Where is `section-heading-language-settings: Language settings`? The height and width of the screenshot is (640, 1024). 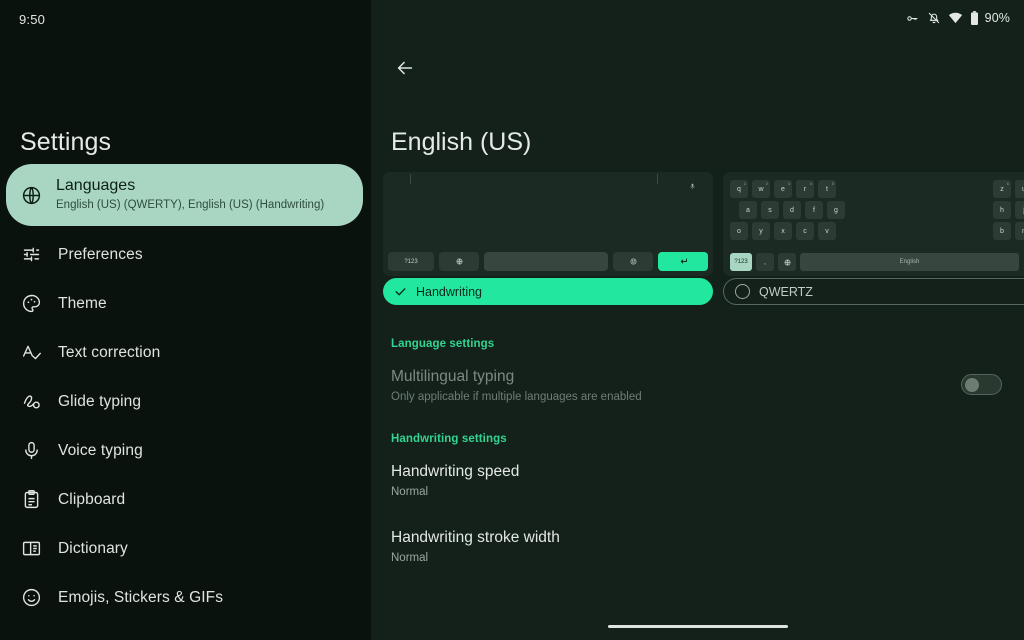
section-heading-language-settings: Language settings is located at coordinates (443, 344).